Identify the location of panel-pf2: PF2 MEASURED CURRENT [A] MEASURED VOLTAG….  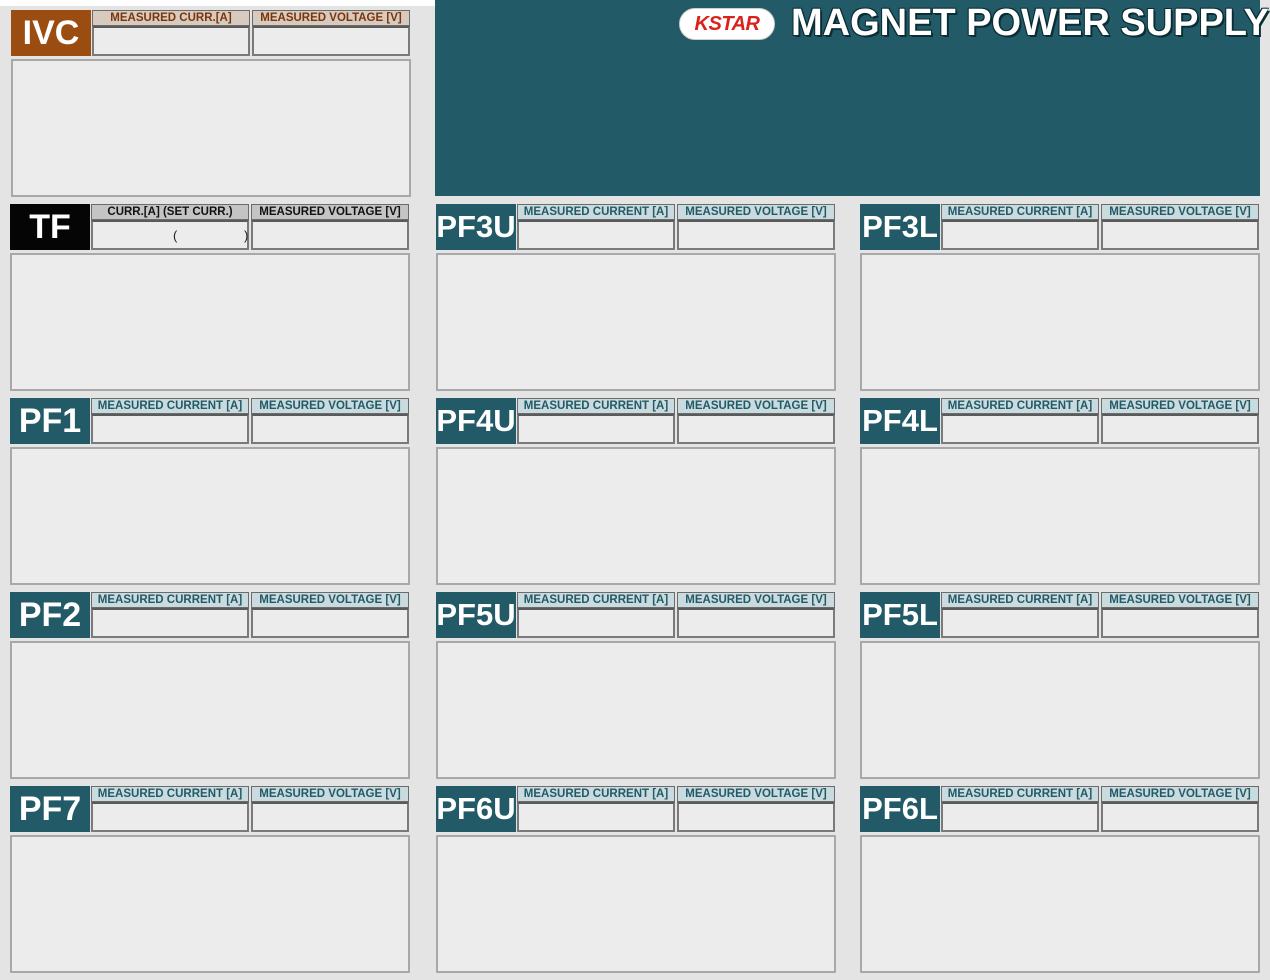
(210, 683).